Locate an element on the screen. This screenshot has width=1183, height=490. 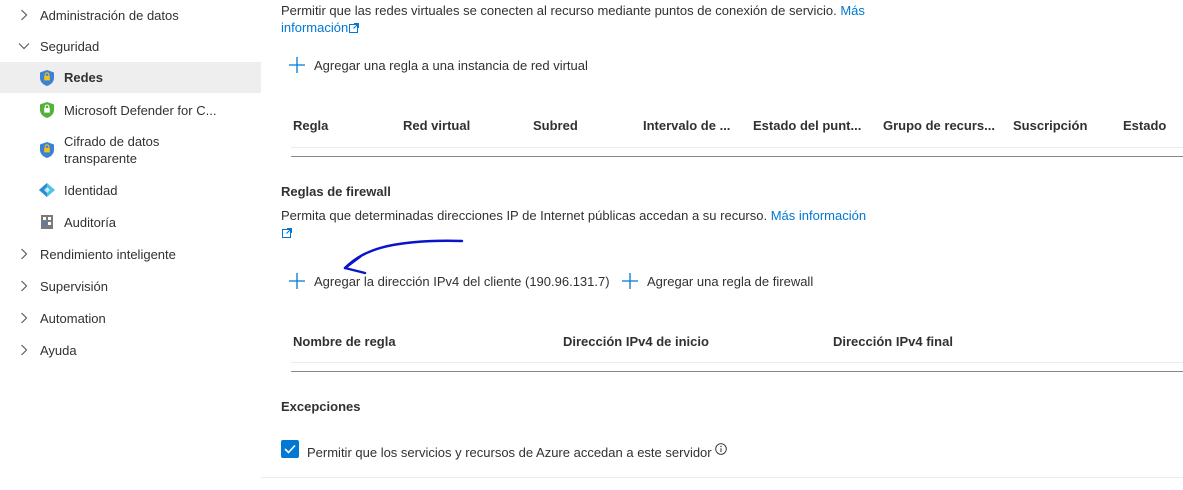
sidebar-item-label: Redes is located at coordinates (84, 77).